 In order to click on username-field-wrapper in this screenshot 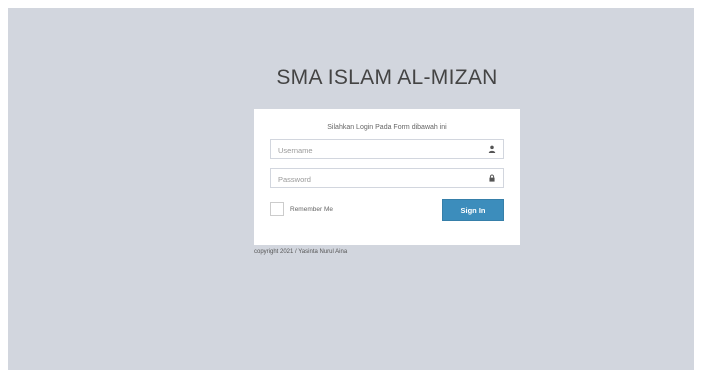, I will do `click(387, 149)`.